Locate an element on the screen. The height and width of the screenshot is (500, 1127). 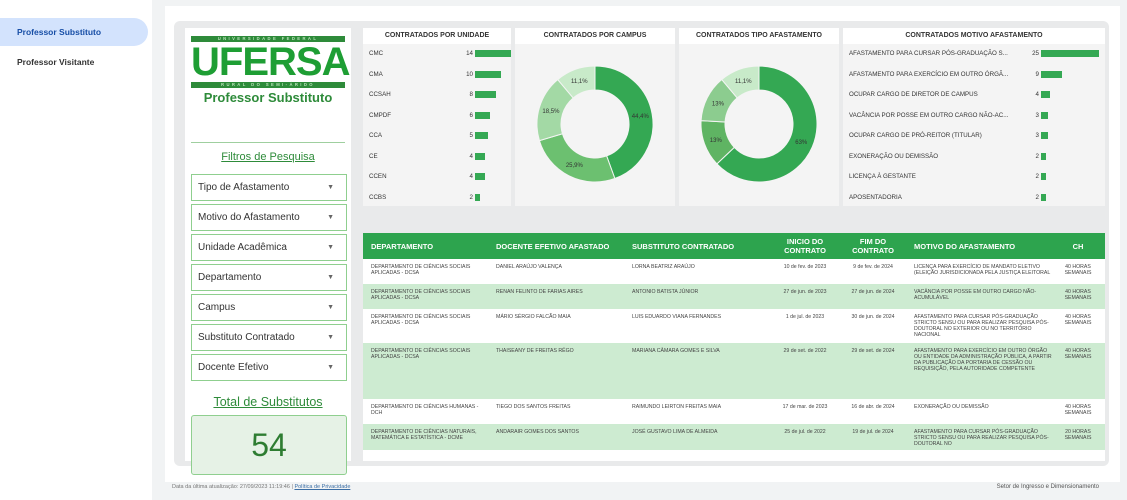
filters-title: Filtros de Pesquisa is located at coordinates (268, 157).